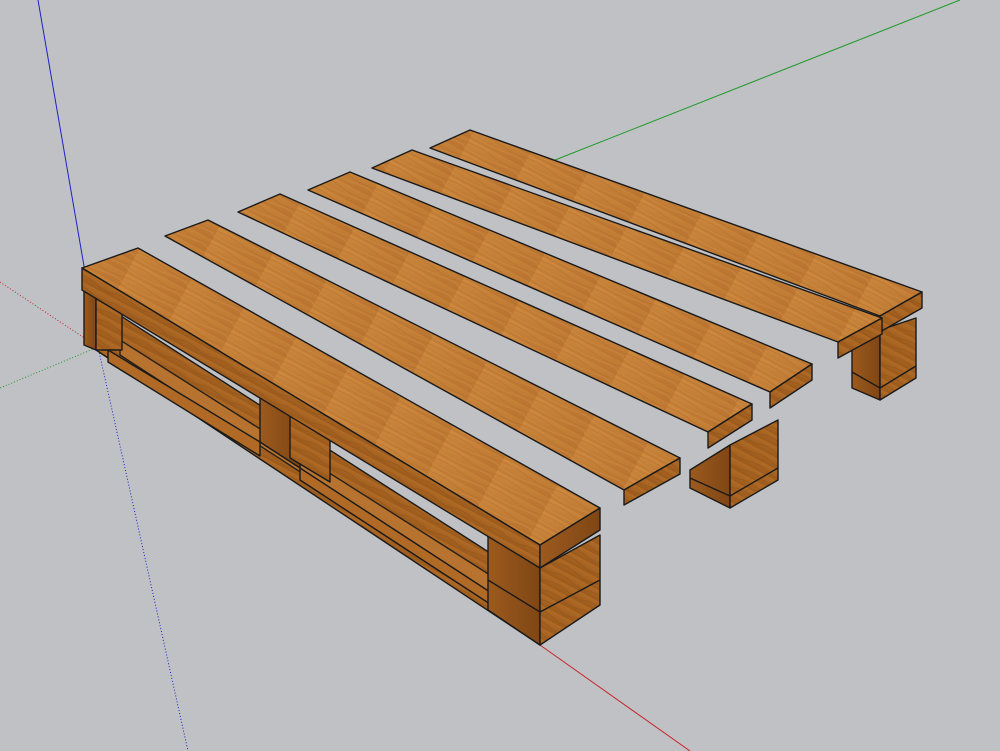 This screenshot has height=751, width=1000. I want to click on support-block-back-middle, so click(734, 464).